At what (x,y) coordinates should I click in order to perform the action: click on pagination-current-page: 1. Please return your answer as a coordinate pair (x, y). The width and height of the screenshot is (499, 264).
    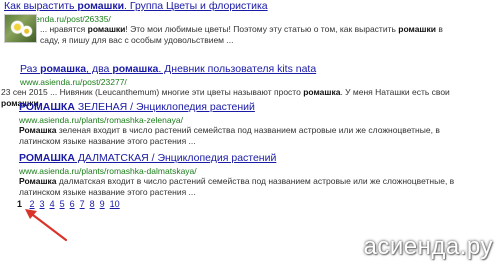
    Looking at the image, I should click on (20, 204).